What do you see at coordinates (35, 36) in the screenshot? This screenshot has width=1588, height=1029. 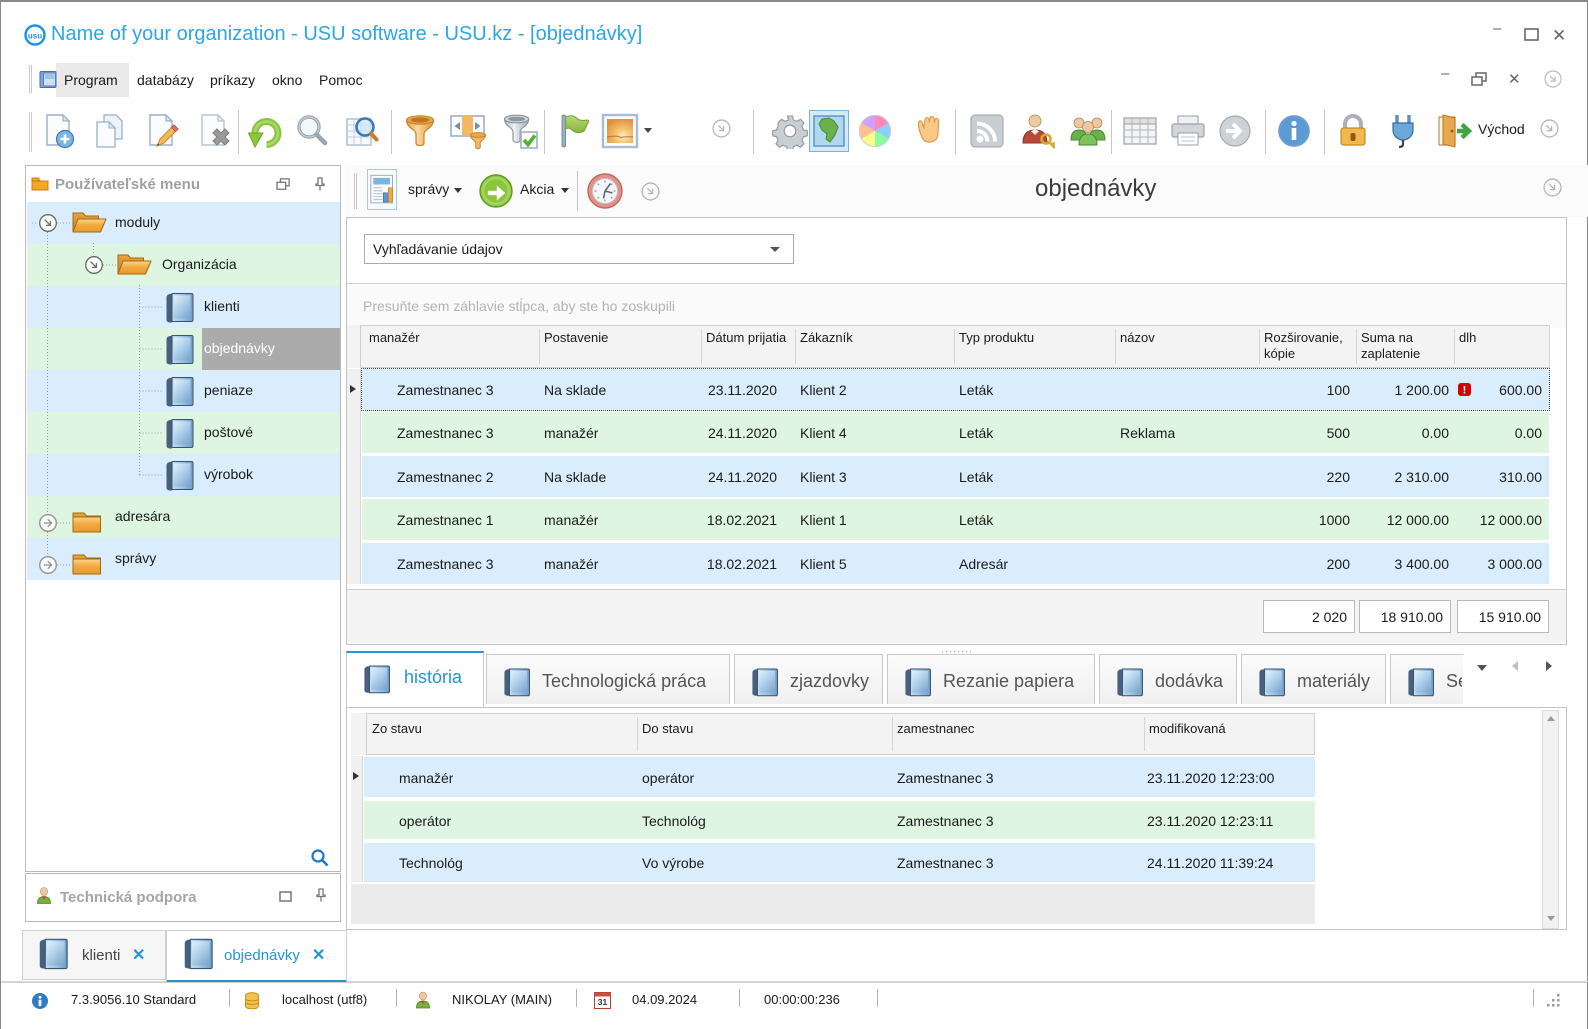 I see `svg-text: usu` at bounding box center [35, 36].